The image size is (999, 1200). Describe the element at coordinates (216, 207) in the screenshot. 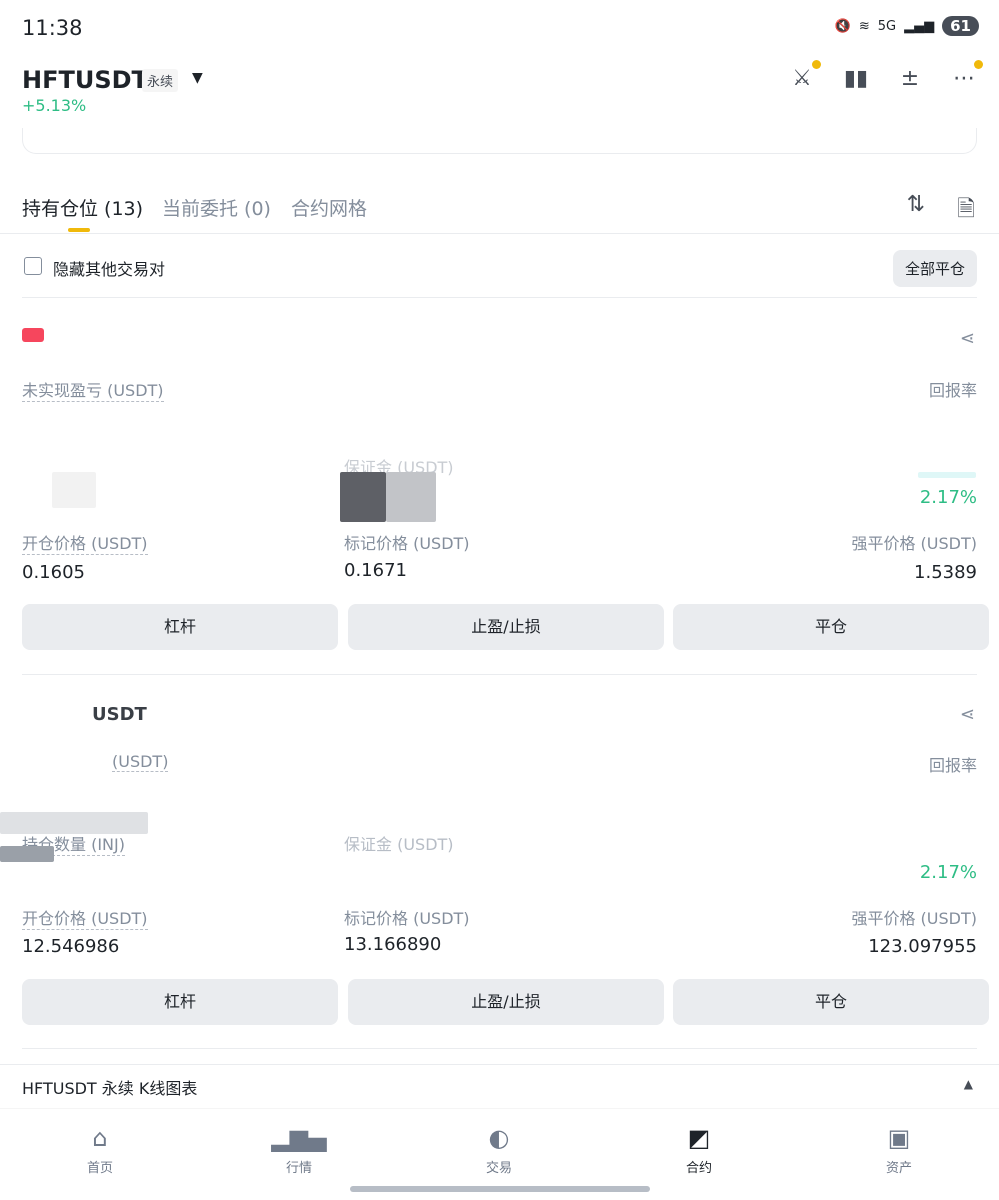

I see `tab-open-orders: 当前委托 (0)` at that location.